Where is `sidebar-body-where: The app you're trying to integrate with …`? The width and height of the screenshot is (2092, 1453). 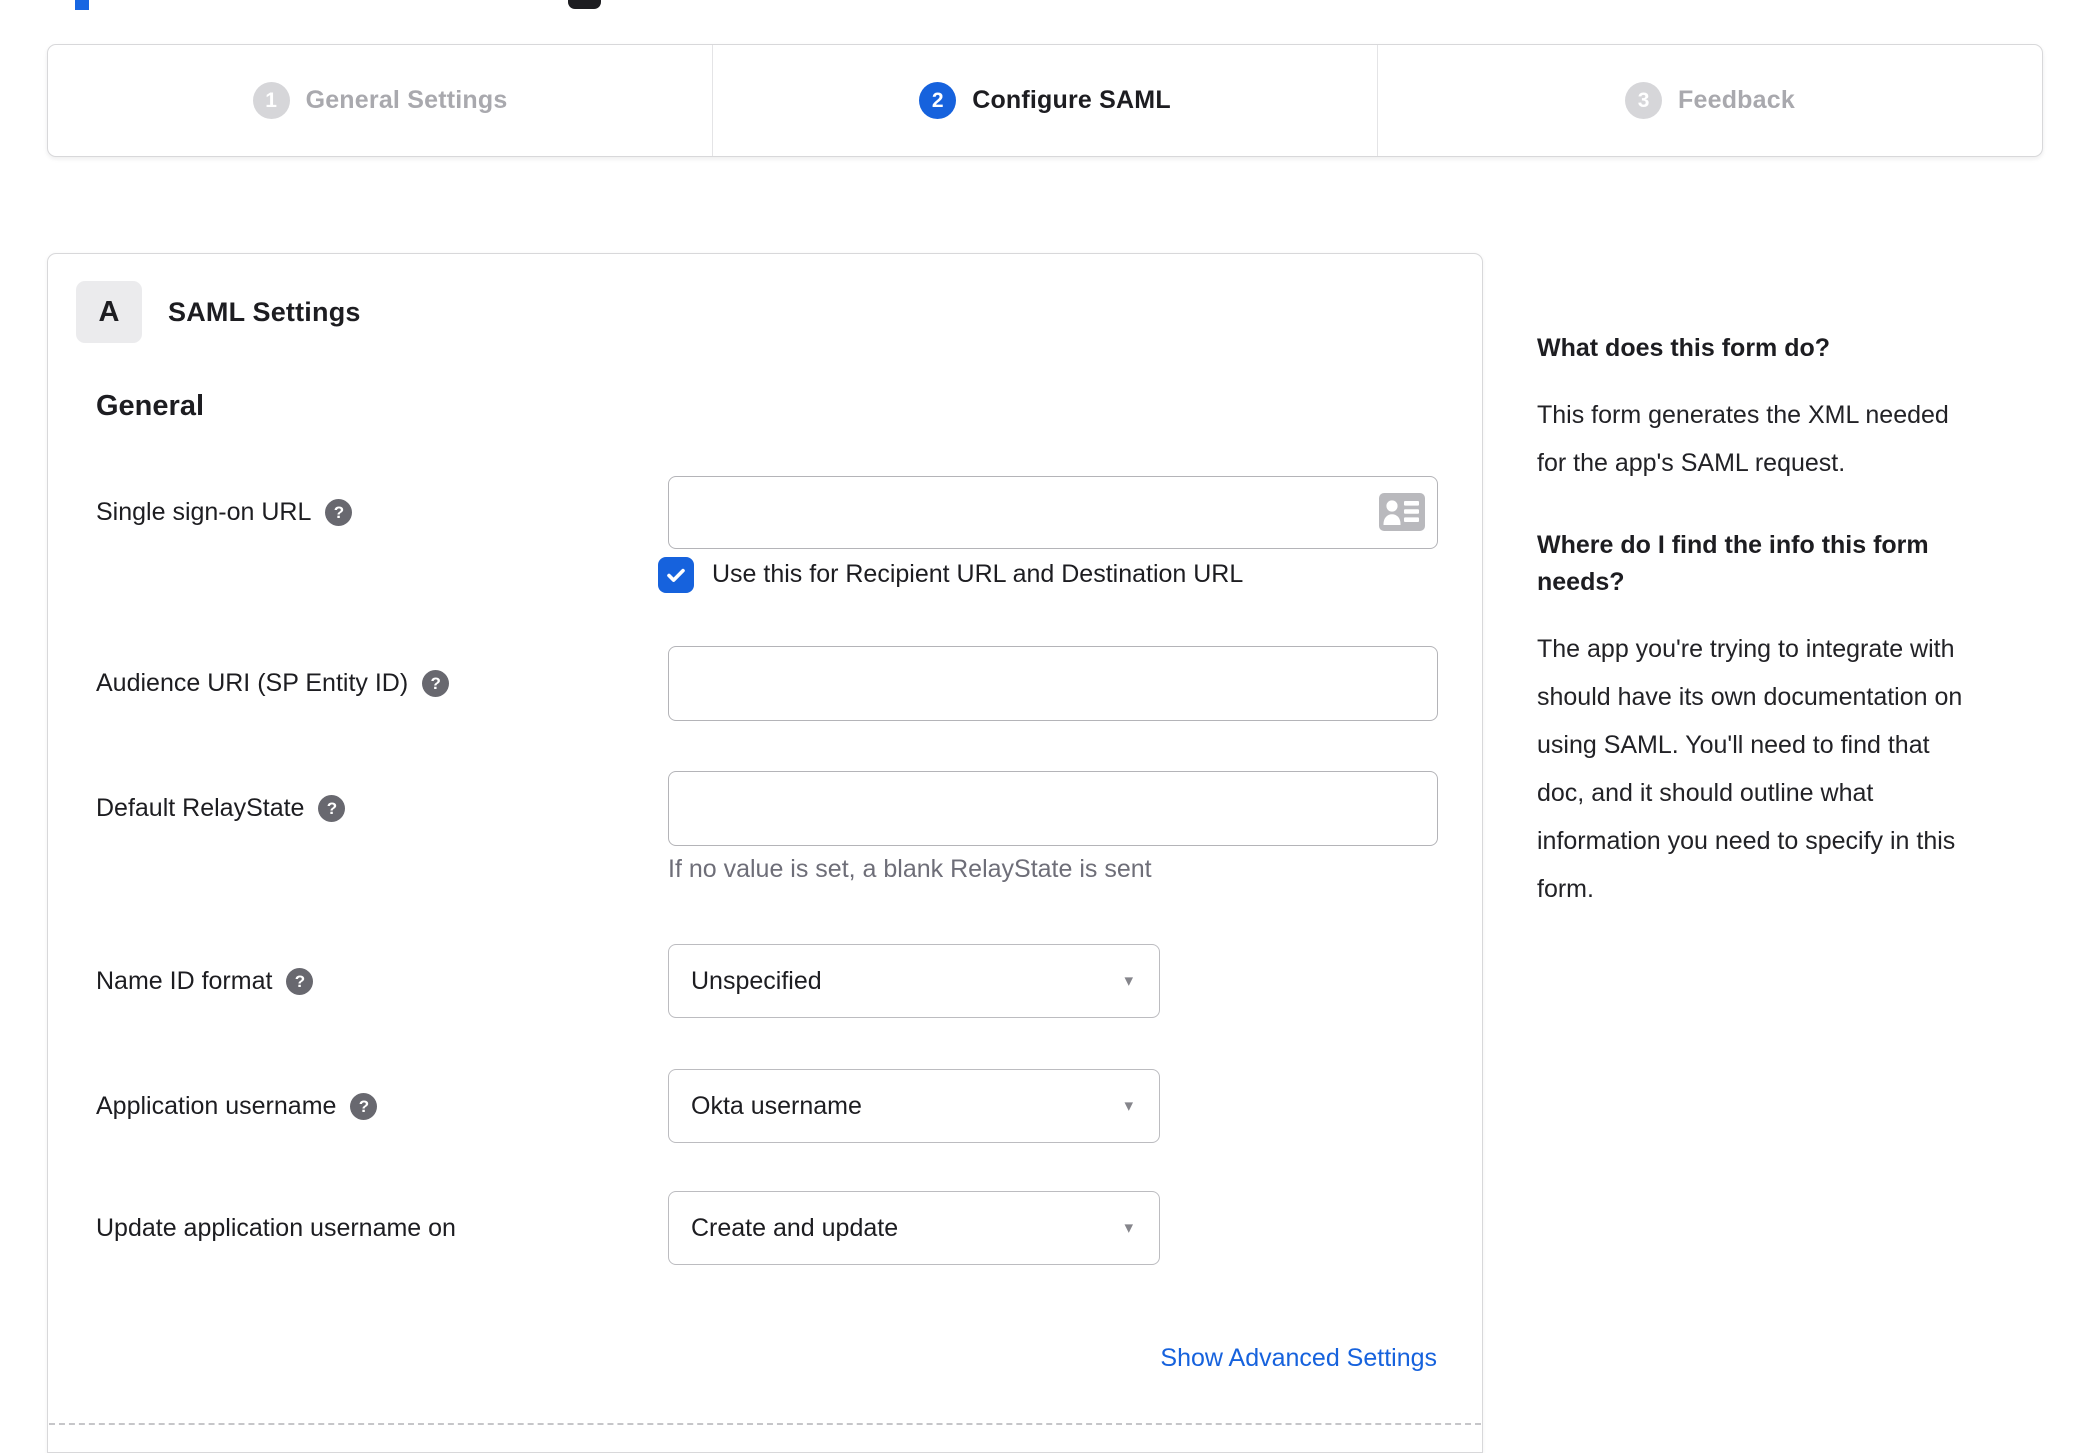 sidebar-body-where: The app you're trying to integrate with … is located at coordinates (1750, 769).